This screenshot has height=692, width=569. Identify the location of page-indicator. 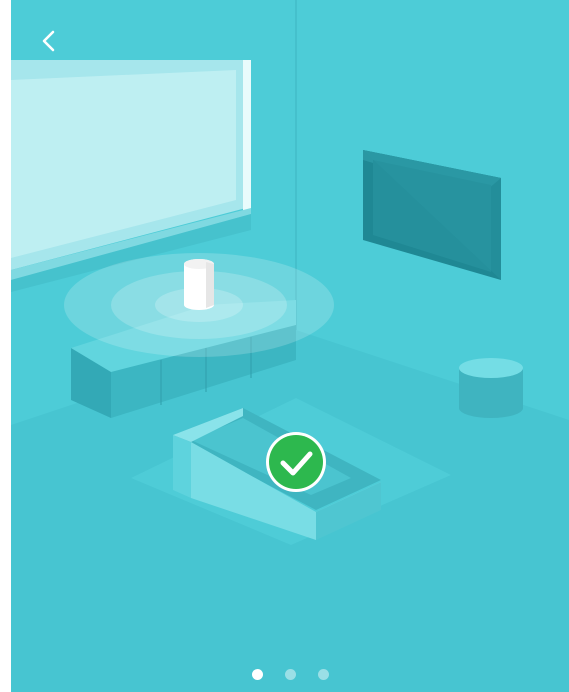
(290, 674).